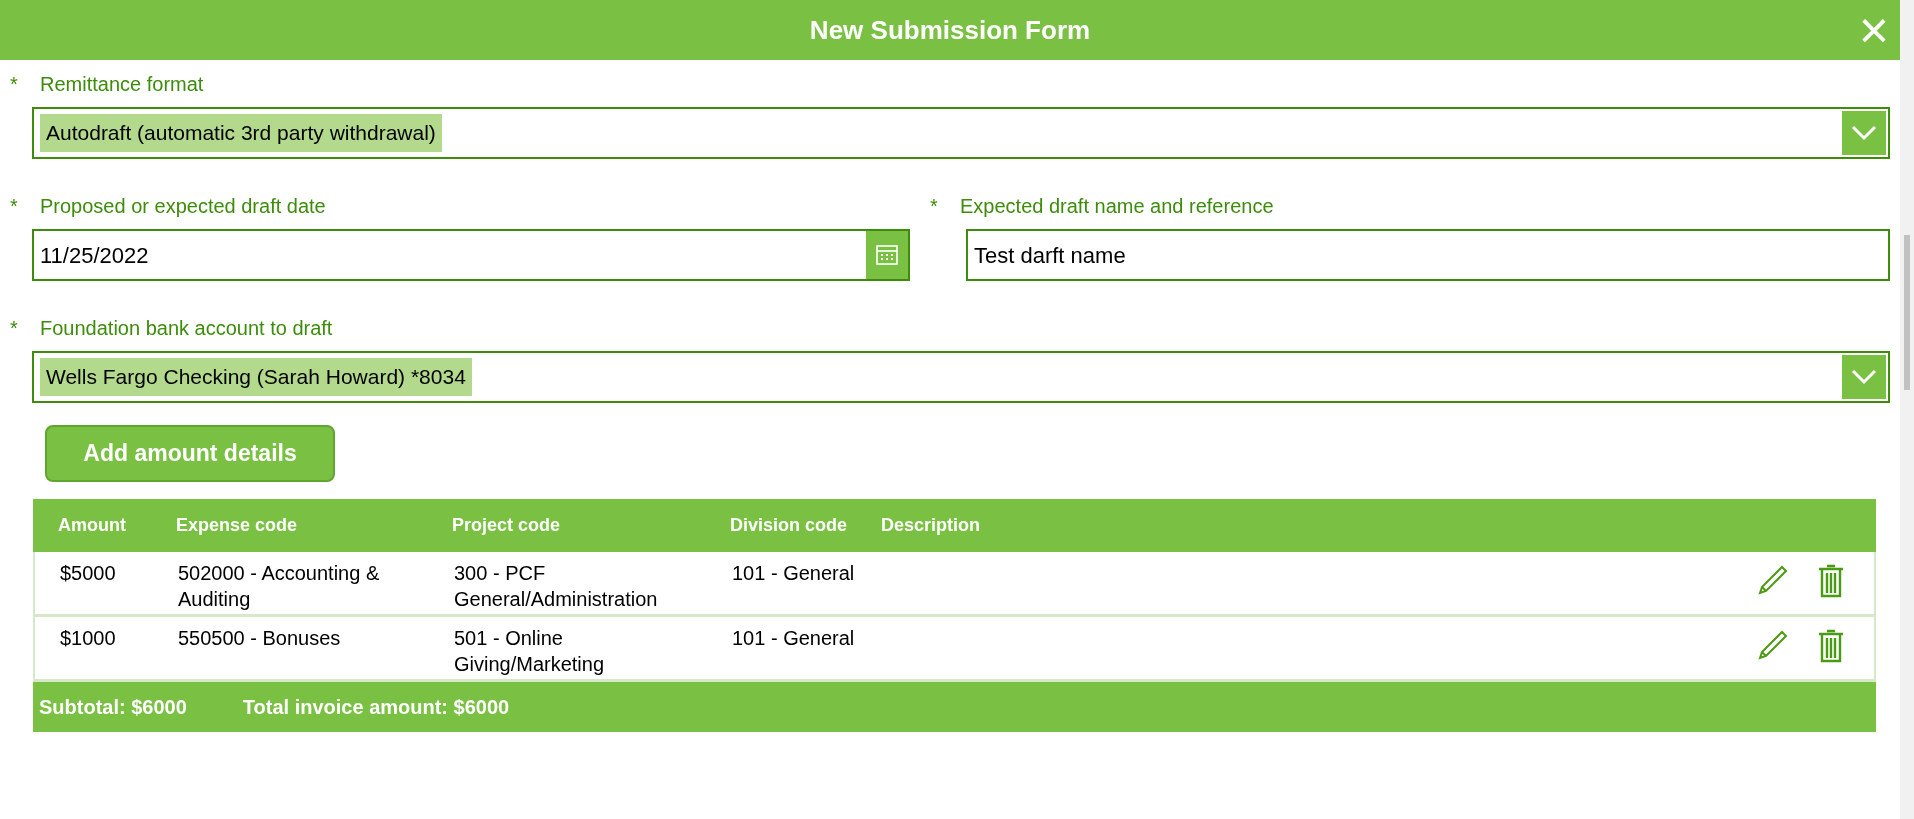 Image resolution: width=1914 pixels, height=819 pixels. I want to click on table-cell-text: 300 - PCF General/Administration, so click(556, 586).